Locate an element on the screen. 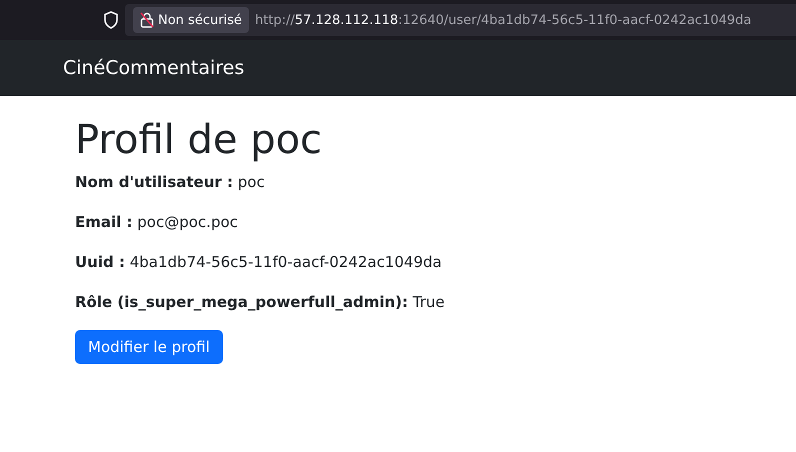 The width and height of the screenshot is (796, 452). profile-field: Uuid : 4ba1db74-56c5-11f0-aacf-0242ac1049da is located at coordinates (258, 262).